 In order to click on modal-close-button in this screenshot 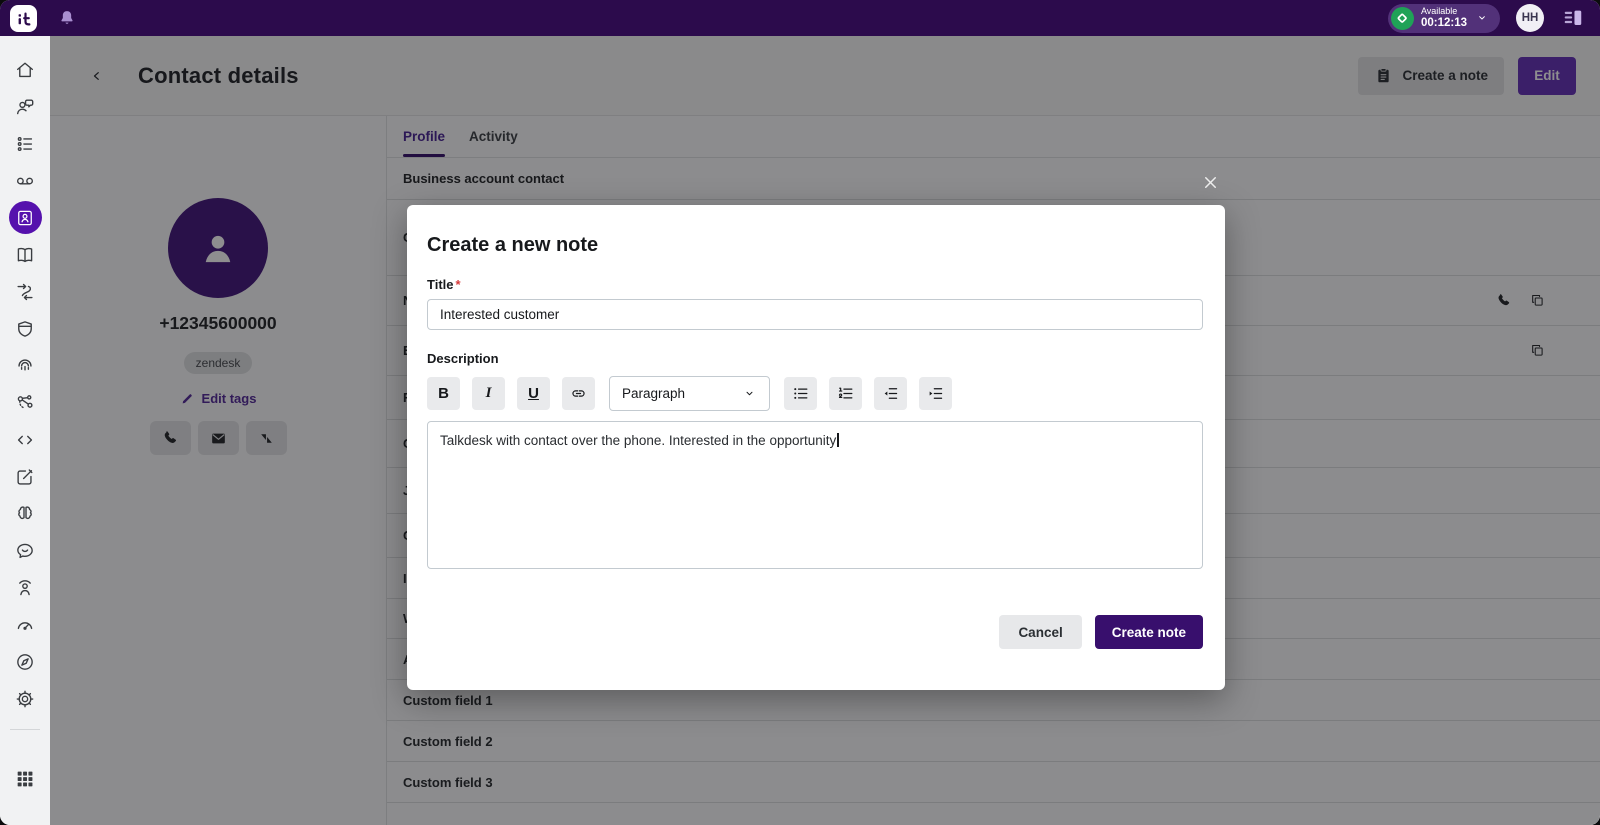, I will do `click(1210, 182)`.